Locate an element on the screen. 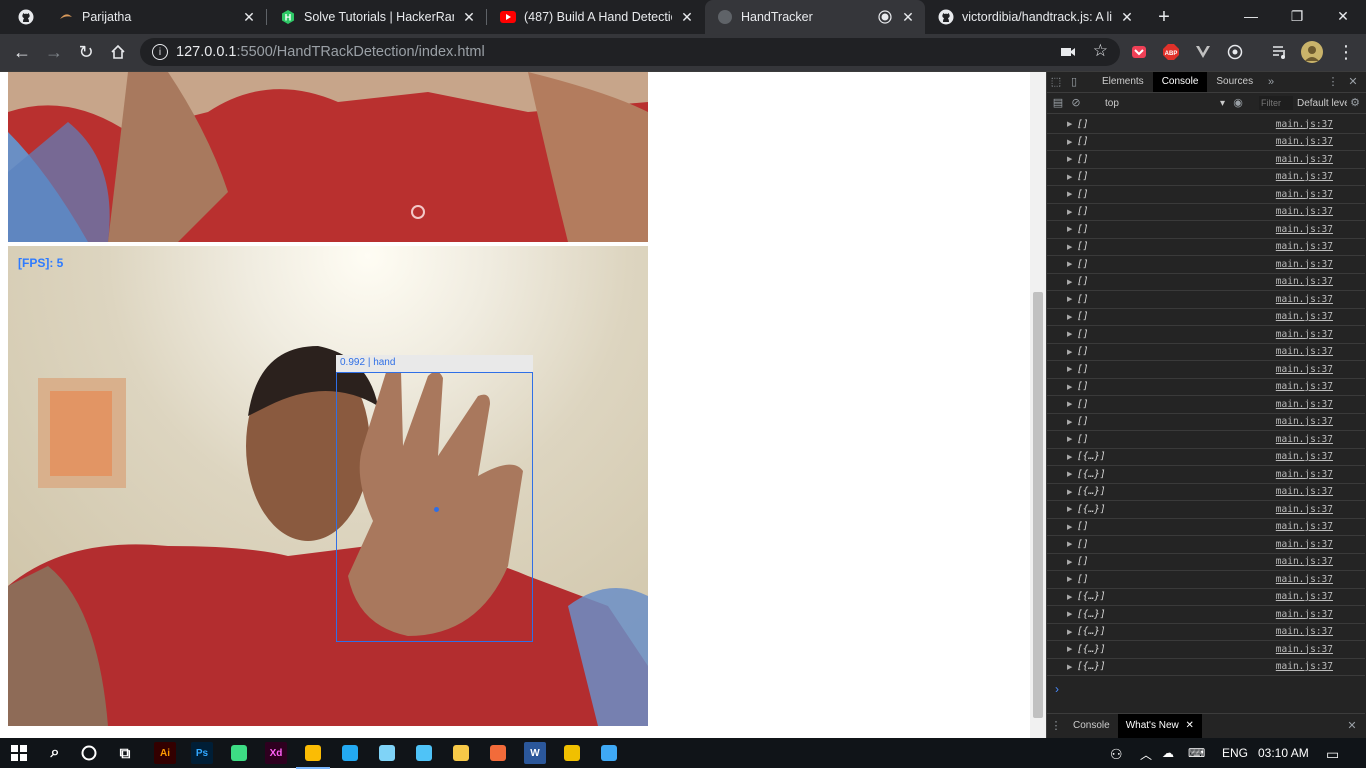  context-selector: top ▾ is located at coordinates (1165, 103).